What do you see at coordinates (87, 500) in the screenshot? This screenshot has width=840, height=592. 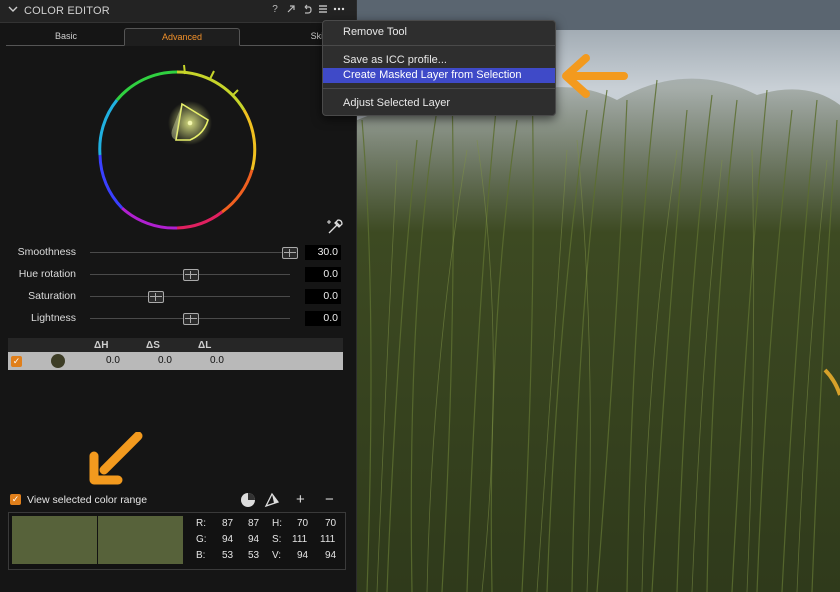 I see `view-color-range-label: View selected color range` at bounding box center [87, 500].